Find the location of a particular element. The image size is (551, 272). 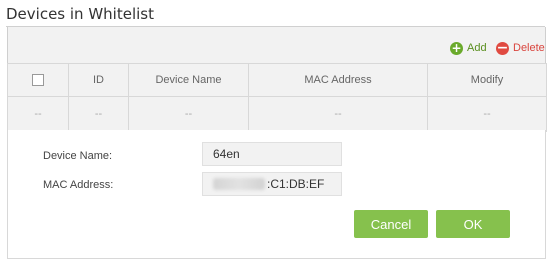

page-title: Devices in Whitelist is located at coordinates (80, 14).